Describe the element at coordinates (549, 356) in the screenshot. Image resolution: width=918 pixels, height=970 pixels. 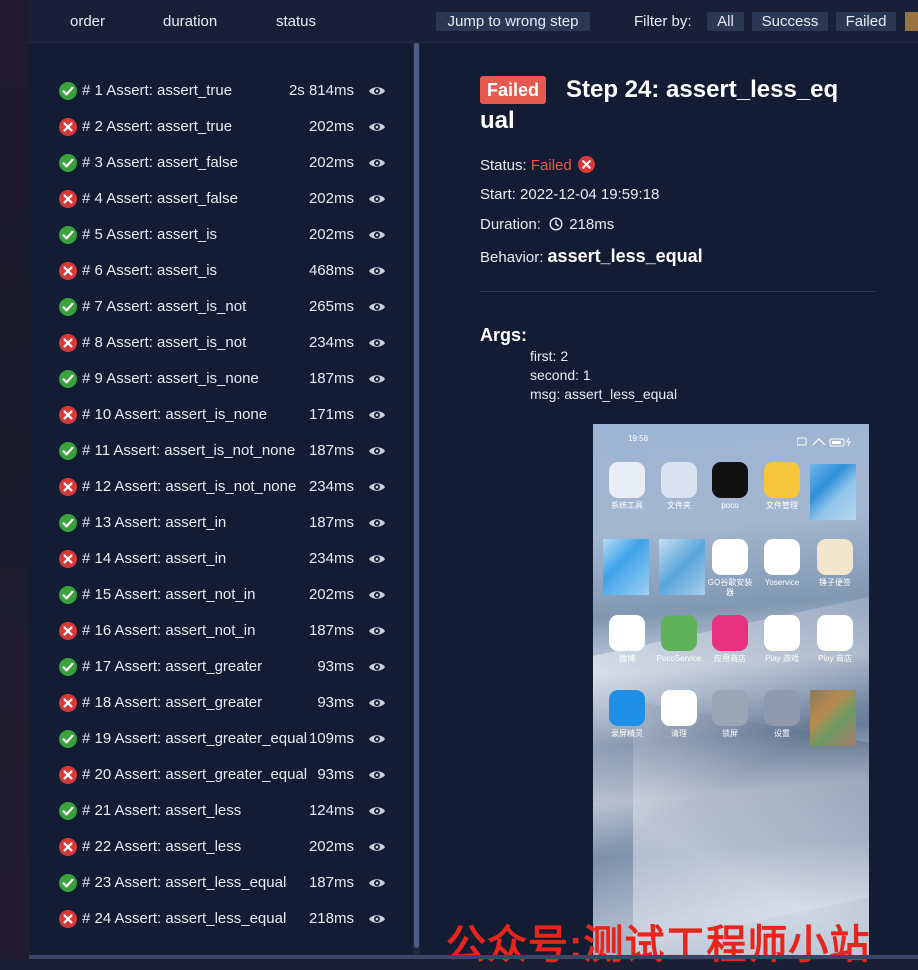
I see `arg-first: first: 2` at that location.